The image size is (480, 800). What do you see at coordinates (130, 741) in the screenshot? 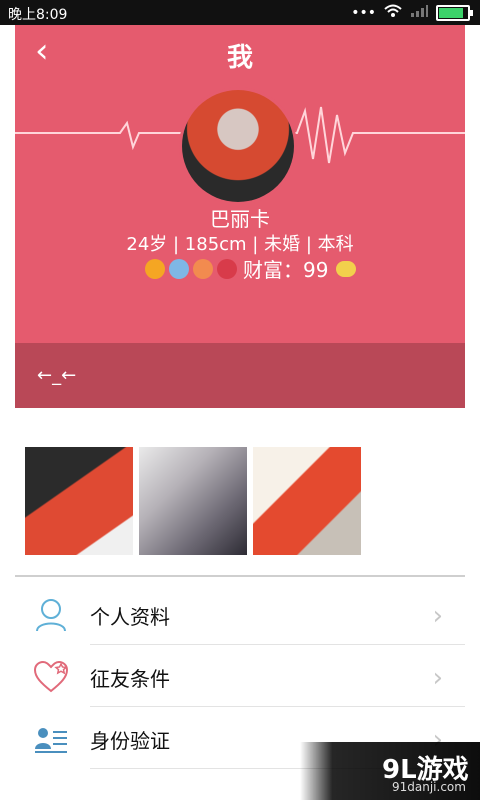
I see `menu-item-label: 身份验证` at bounding box center [130, 741].